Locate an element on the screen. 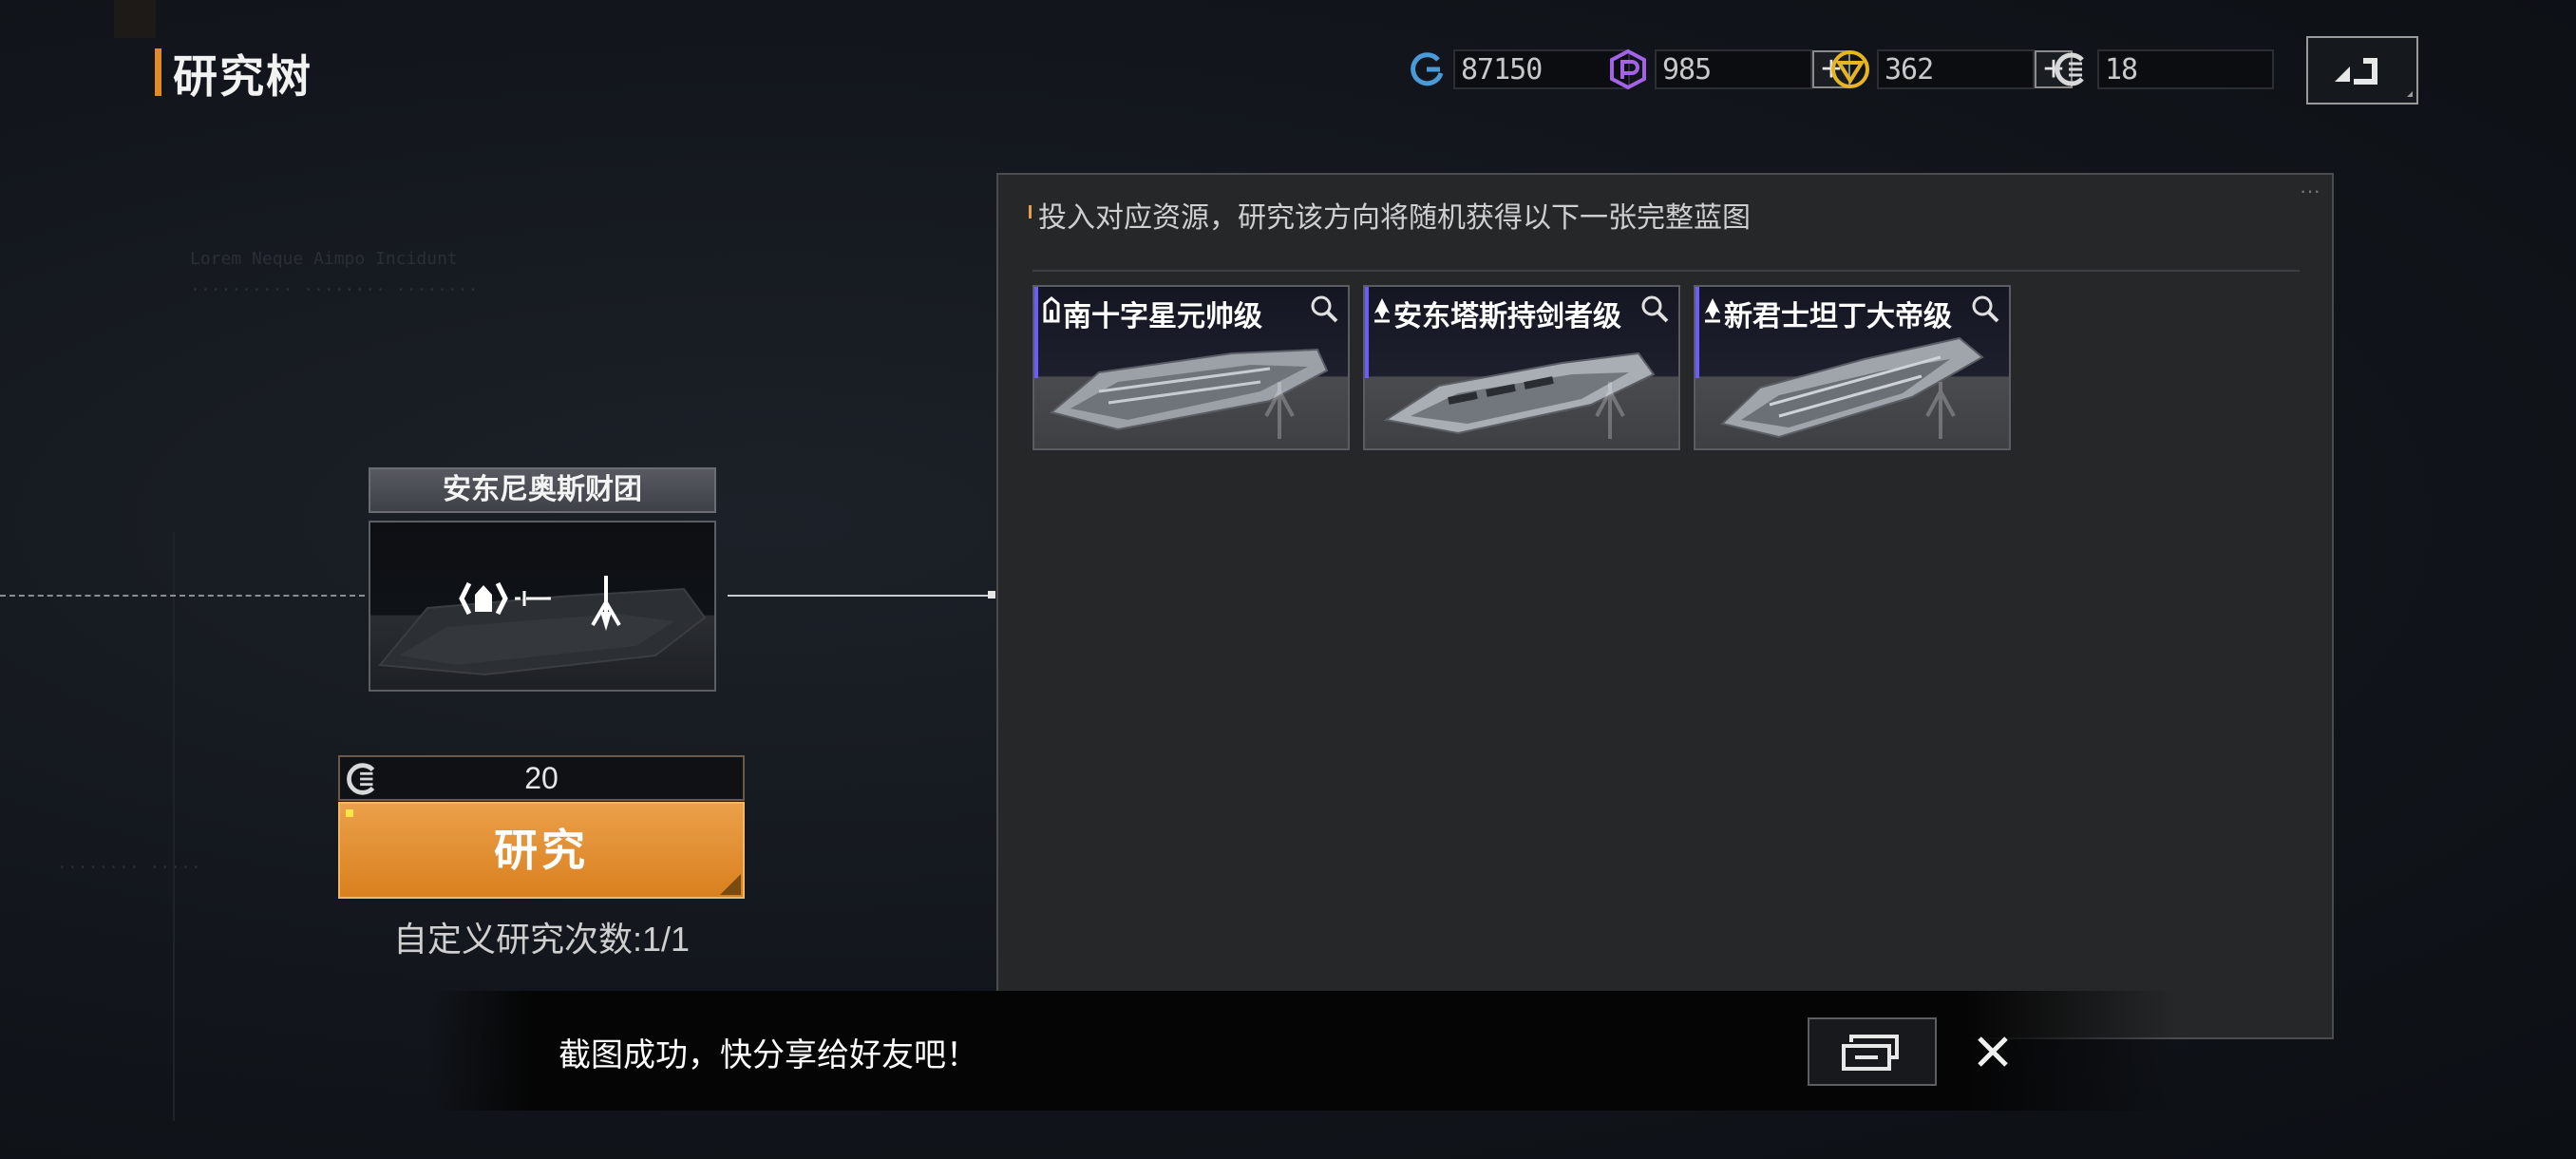 The width and height of the screenshot is (2576, 1159). share-button is located at coordinates (1872, 1051).